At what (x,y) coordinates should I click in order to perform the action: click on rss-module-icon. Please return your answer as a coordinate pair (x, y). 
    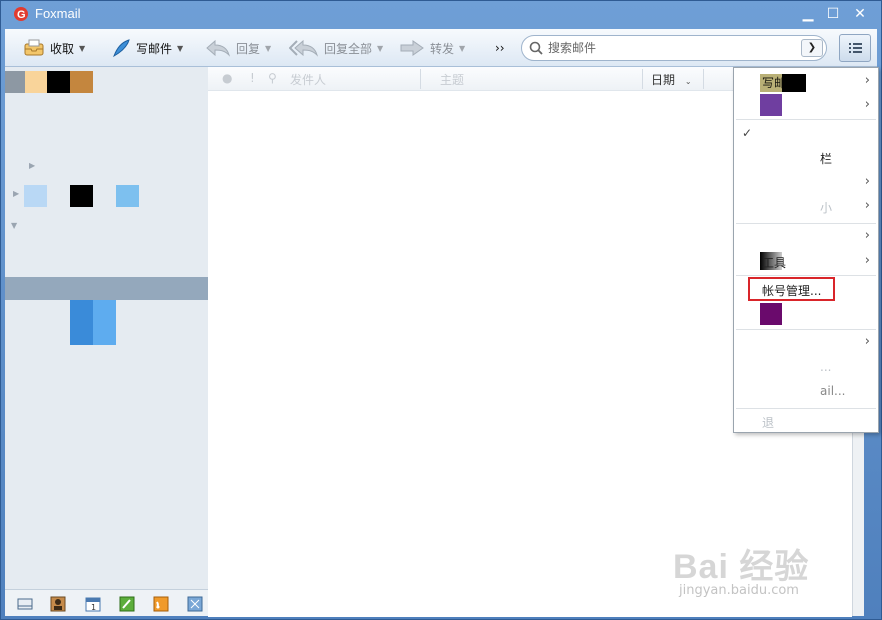
    Looking at the image, I should click on (161, 604).